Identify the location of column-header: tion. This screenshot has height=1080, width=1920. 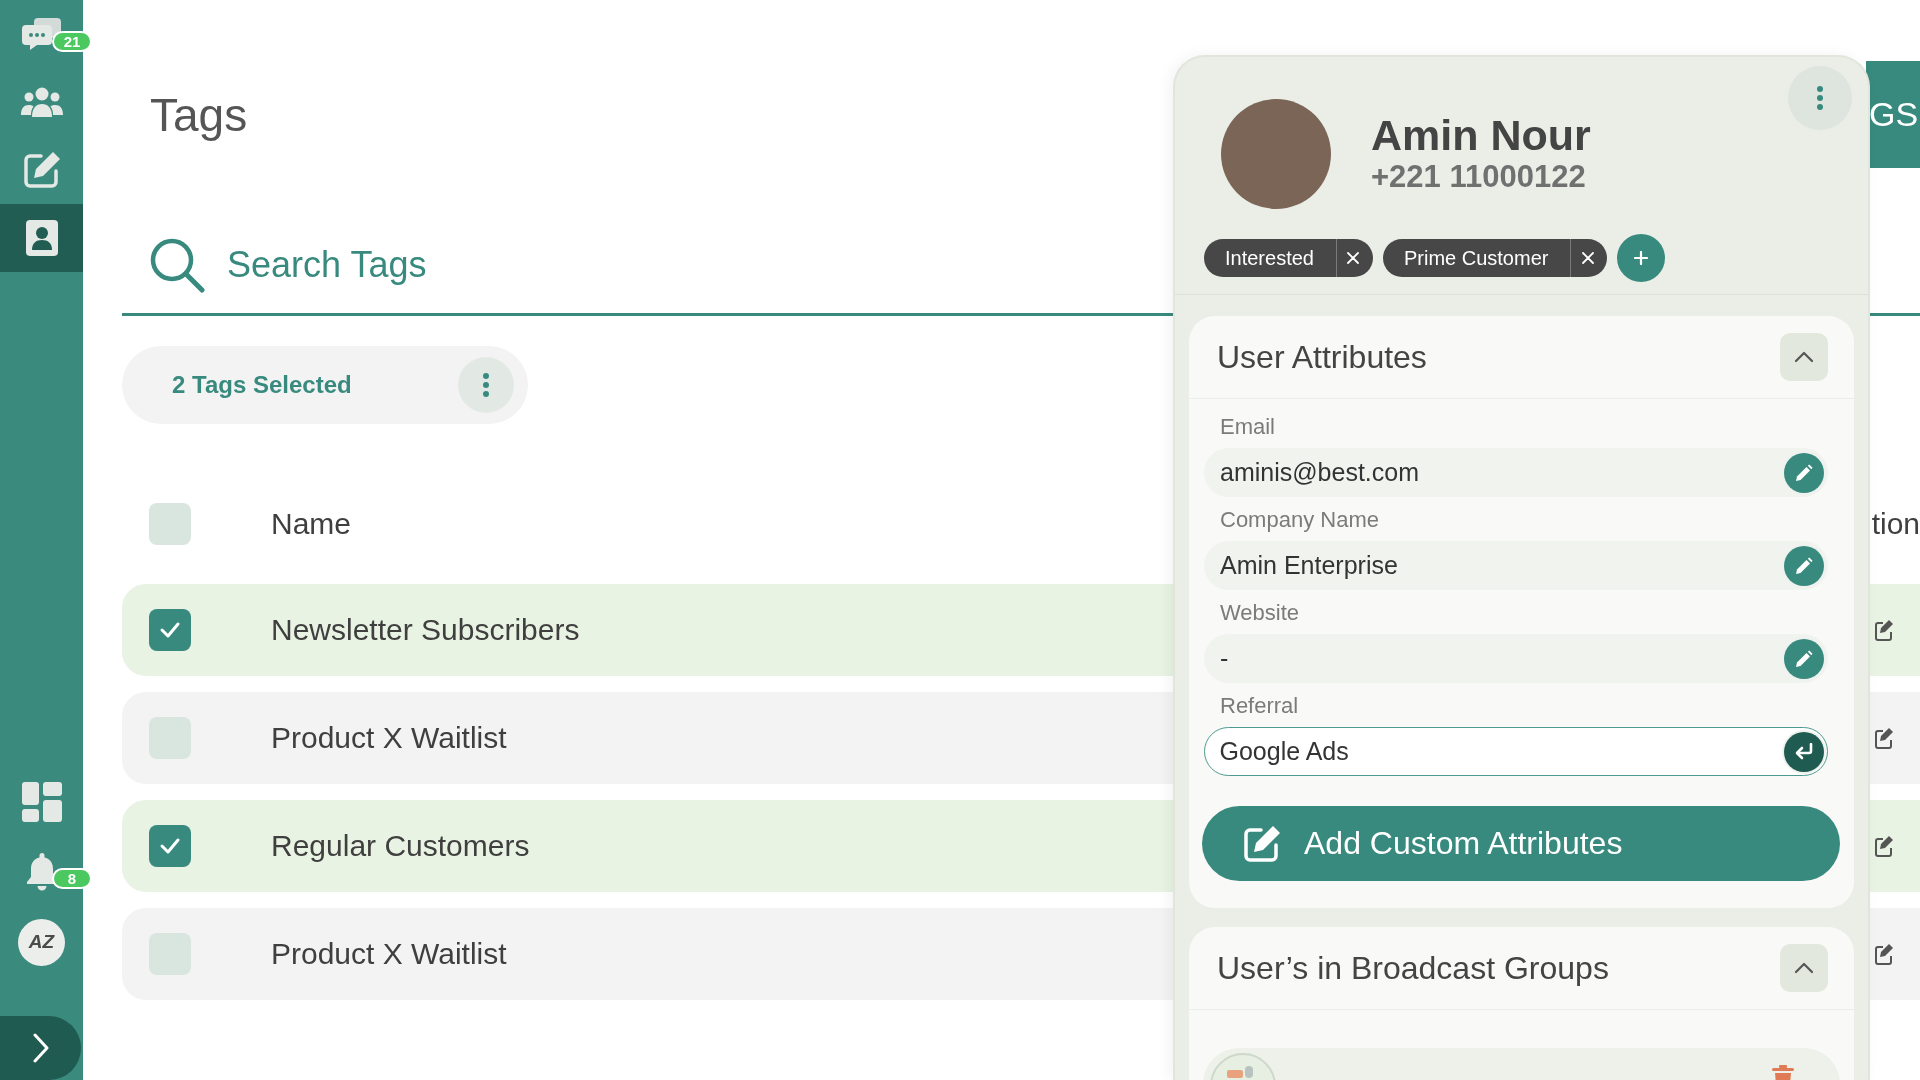
(1895, 524).